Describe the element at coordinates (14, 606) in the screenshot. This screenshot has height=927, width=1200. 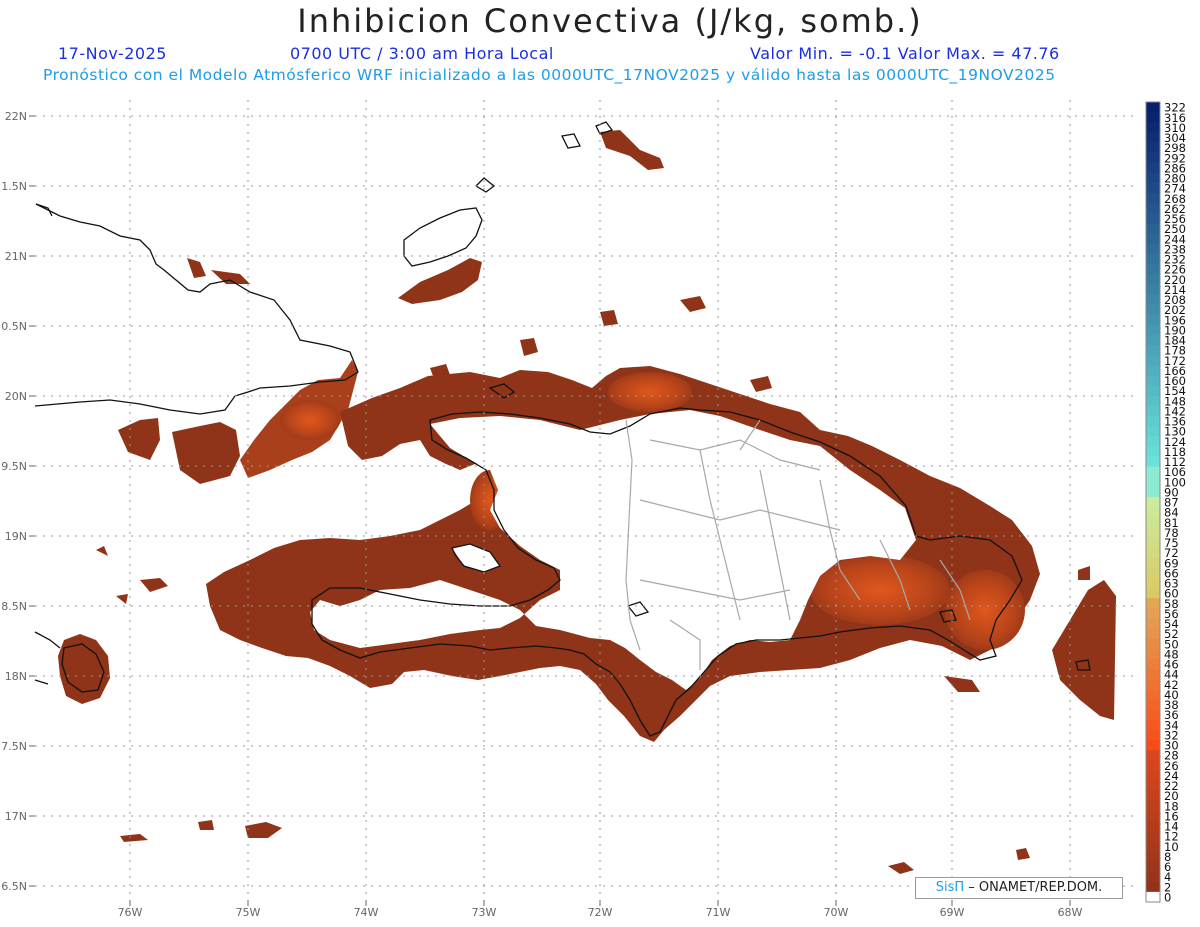
I see `lat-tick-label: 8.5N` at that location.